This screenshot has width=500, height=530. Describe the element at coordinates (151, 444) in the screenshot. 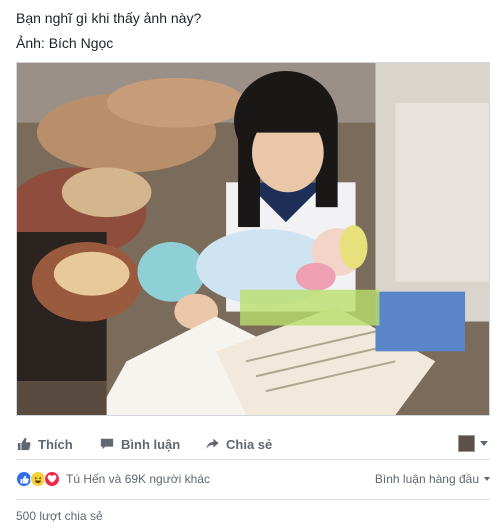

I see `comment-label: Bình luận` at that location.